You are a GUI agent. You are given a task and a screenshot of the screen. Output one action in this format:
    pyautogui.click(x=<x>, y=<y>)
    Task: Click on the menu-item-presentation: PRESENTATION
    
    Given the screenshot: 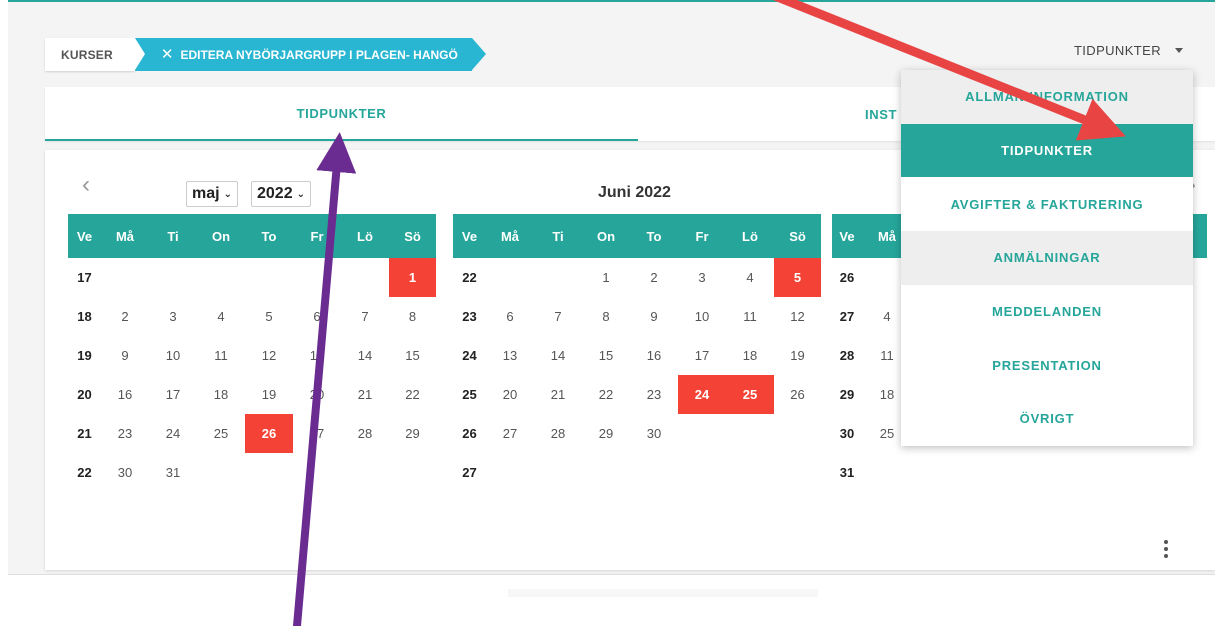 What is the action you would take?
    pyautogui.click(x=1047, y=365)
    